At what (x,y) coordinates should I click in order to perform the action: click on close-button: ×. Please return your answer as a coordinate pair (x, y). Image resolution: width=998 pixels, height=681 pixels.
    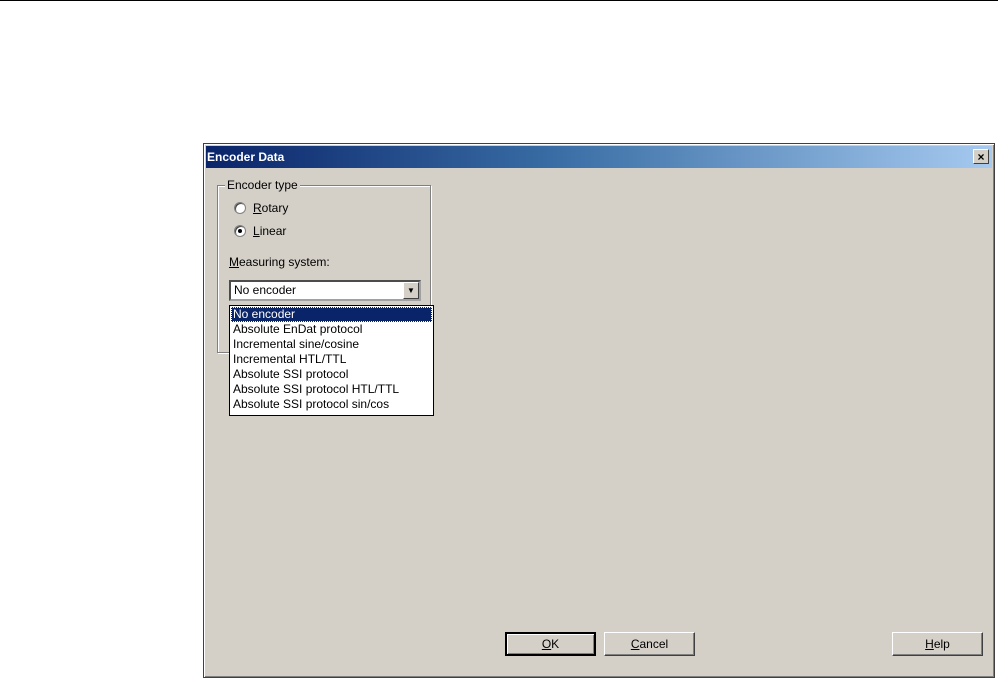
    Looking at the image, I should click on (981, 156).